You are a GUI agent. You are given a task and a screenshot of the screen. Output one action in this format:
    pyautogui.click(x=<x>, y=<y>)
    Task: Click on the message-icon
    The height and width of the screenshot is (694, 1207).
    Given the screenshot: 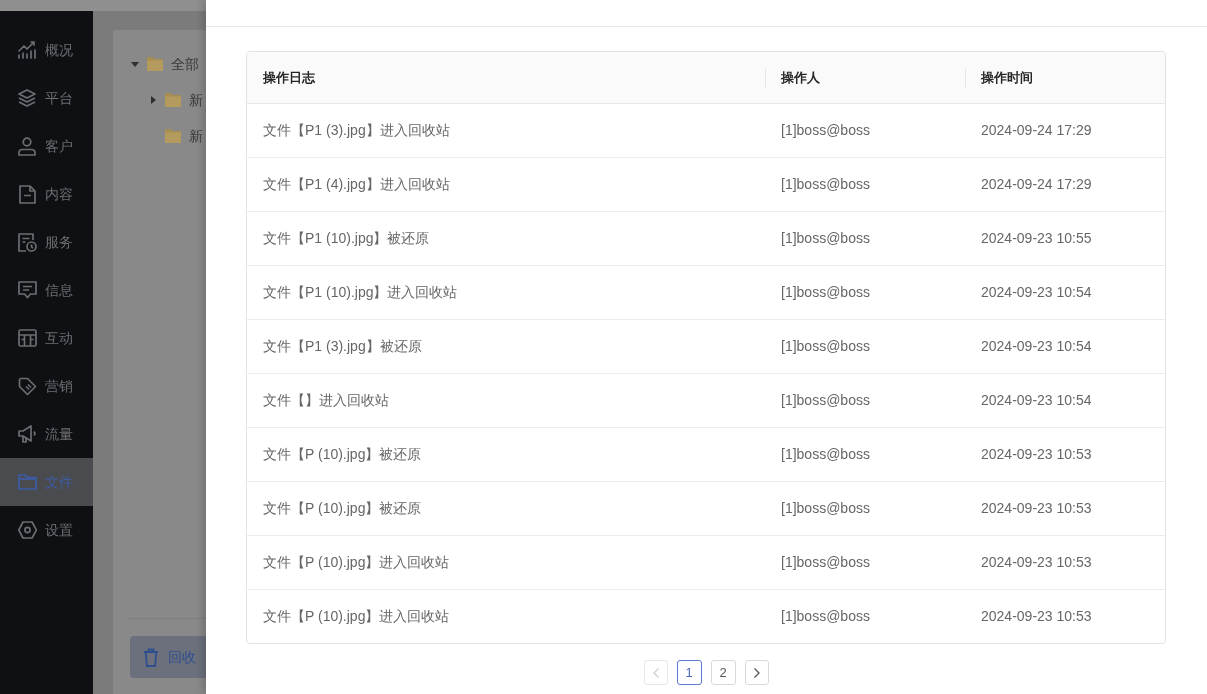 What is the action you would take?
    pyautogui.click(x=27, y=290)
    